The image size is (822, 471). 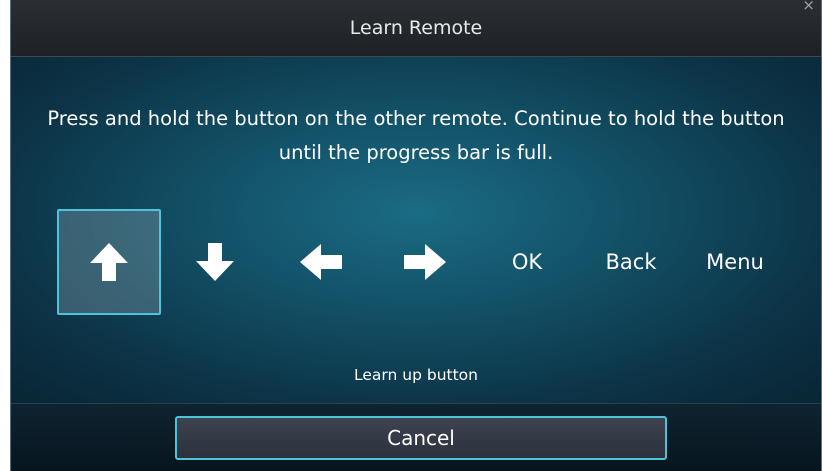 I want to click on key-back-label: Back, so click(x=631, y=262).